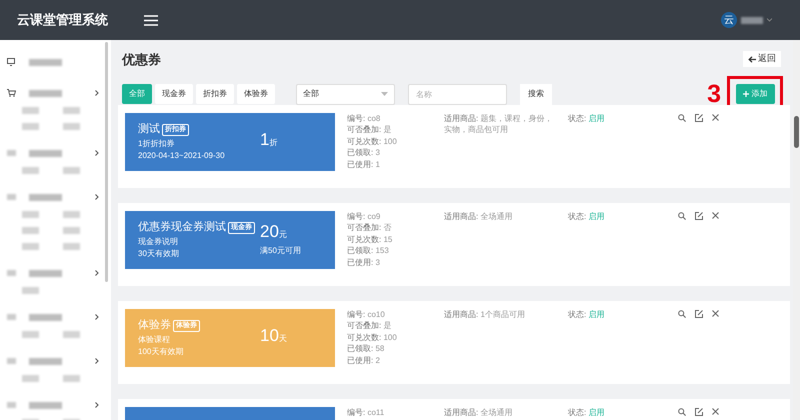 This screenshot has width=800, height=420. What do you see at coordinates (364, 164) in the screenshot?
I see `coupon-detail: 已使用: 1` at bounding box center [364, 164].